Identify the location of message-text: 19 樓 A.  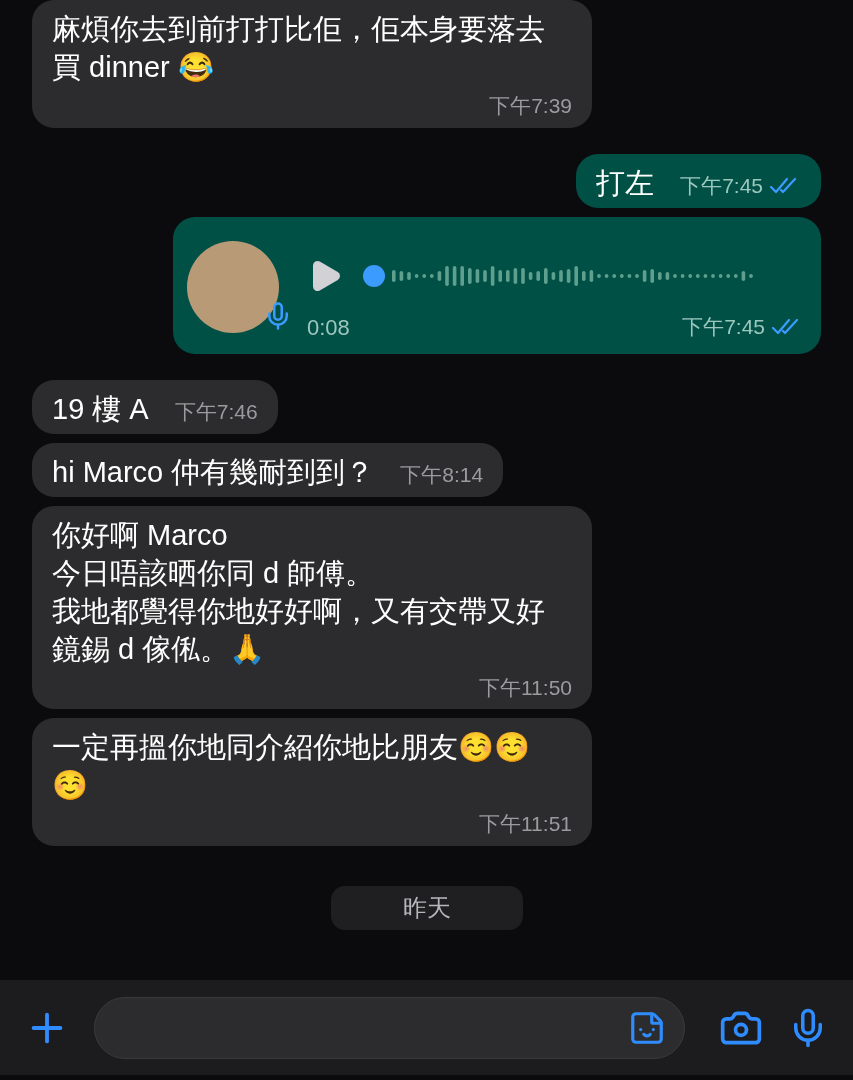
(100, 409).